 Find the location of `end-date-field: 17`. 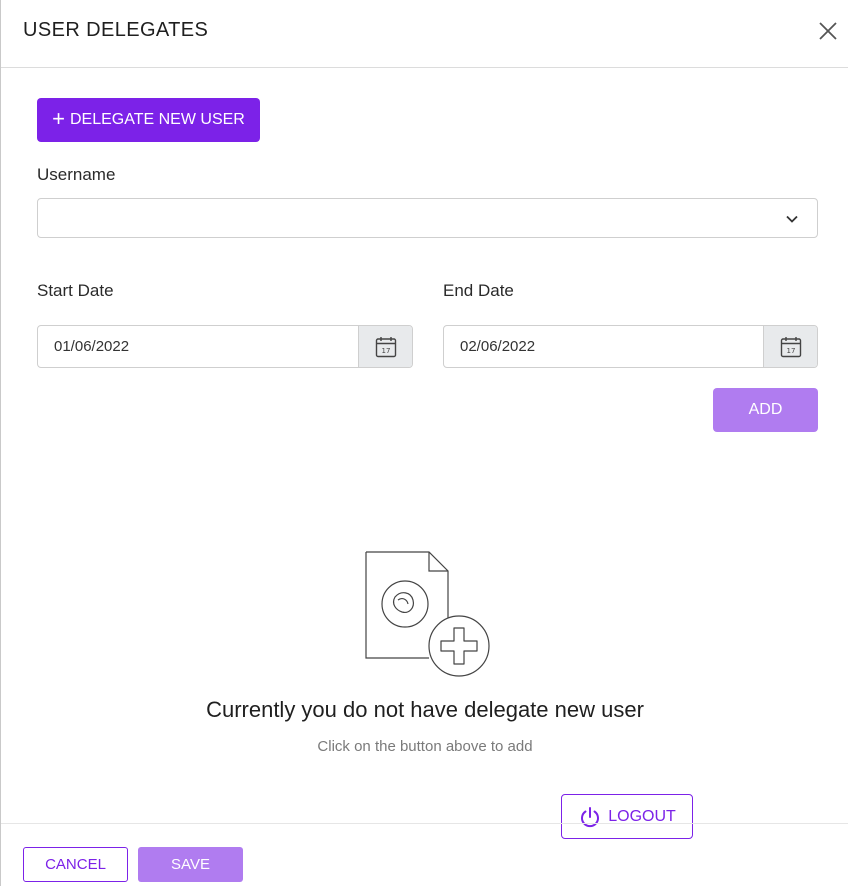

end-date-field: 17 is located at coordinates (630, 346).